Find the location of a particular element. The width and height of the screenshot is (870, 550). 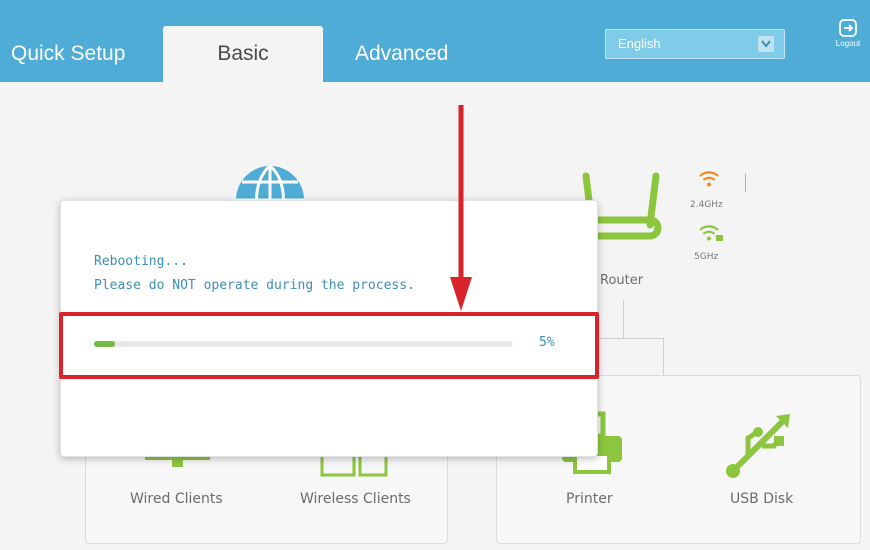

usb-icon is located at coordinates (760, 445).